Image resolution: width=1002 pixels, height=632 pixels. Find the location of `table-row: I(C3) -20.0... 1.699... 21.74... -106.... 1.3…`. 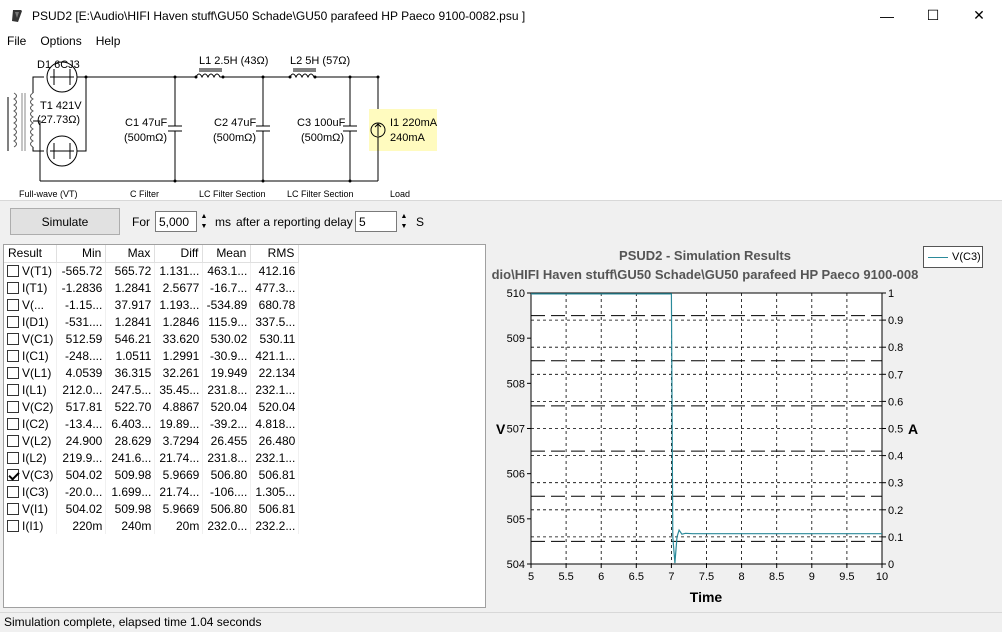

table-row: I(C3) -20.0... 1.699... 21.74... -106.... 1.3… is located at coordinates (152, 491).